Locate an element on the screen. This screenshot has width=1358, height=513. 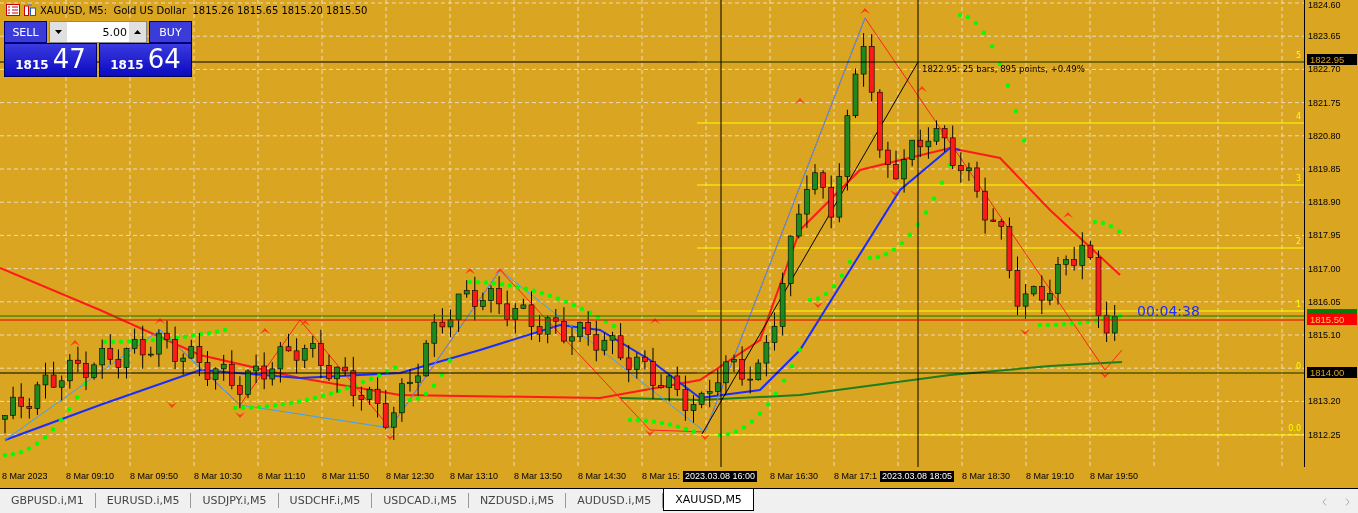
price-axis-label: 1817.00 is located at coordinates (1324, 269).